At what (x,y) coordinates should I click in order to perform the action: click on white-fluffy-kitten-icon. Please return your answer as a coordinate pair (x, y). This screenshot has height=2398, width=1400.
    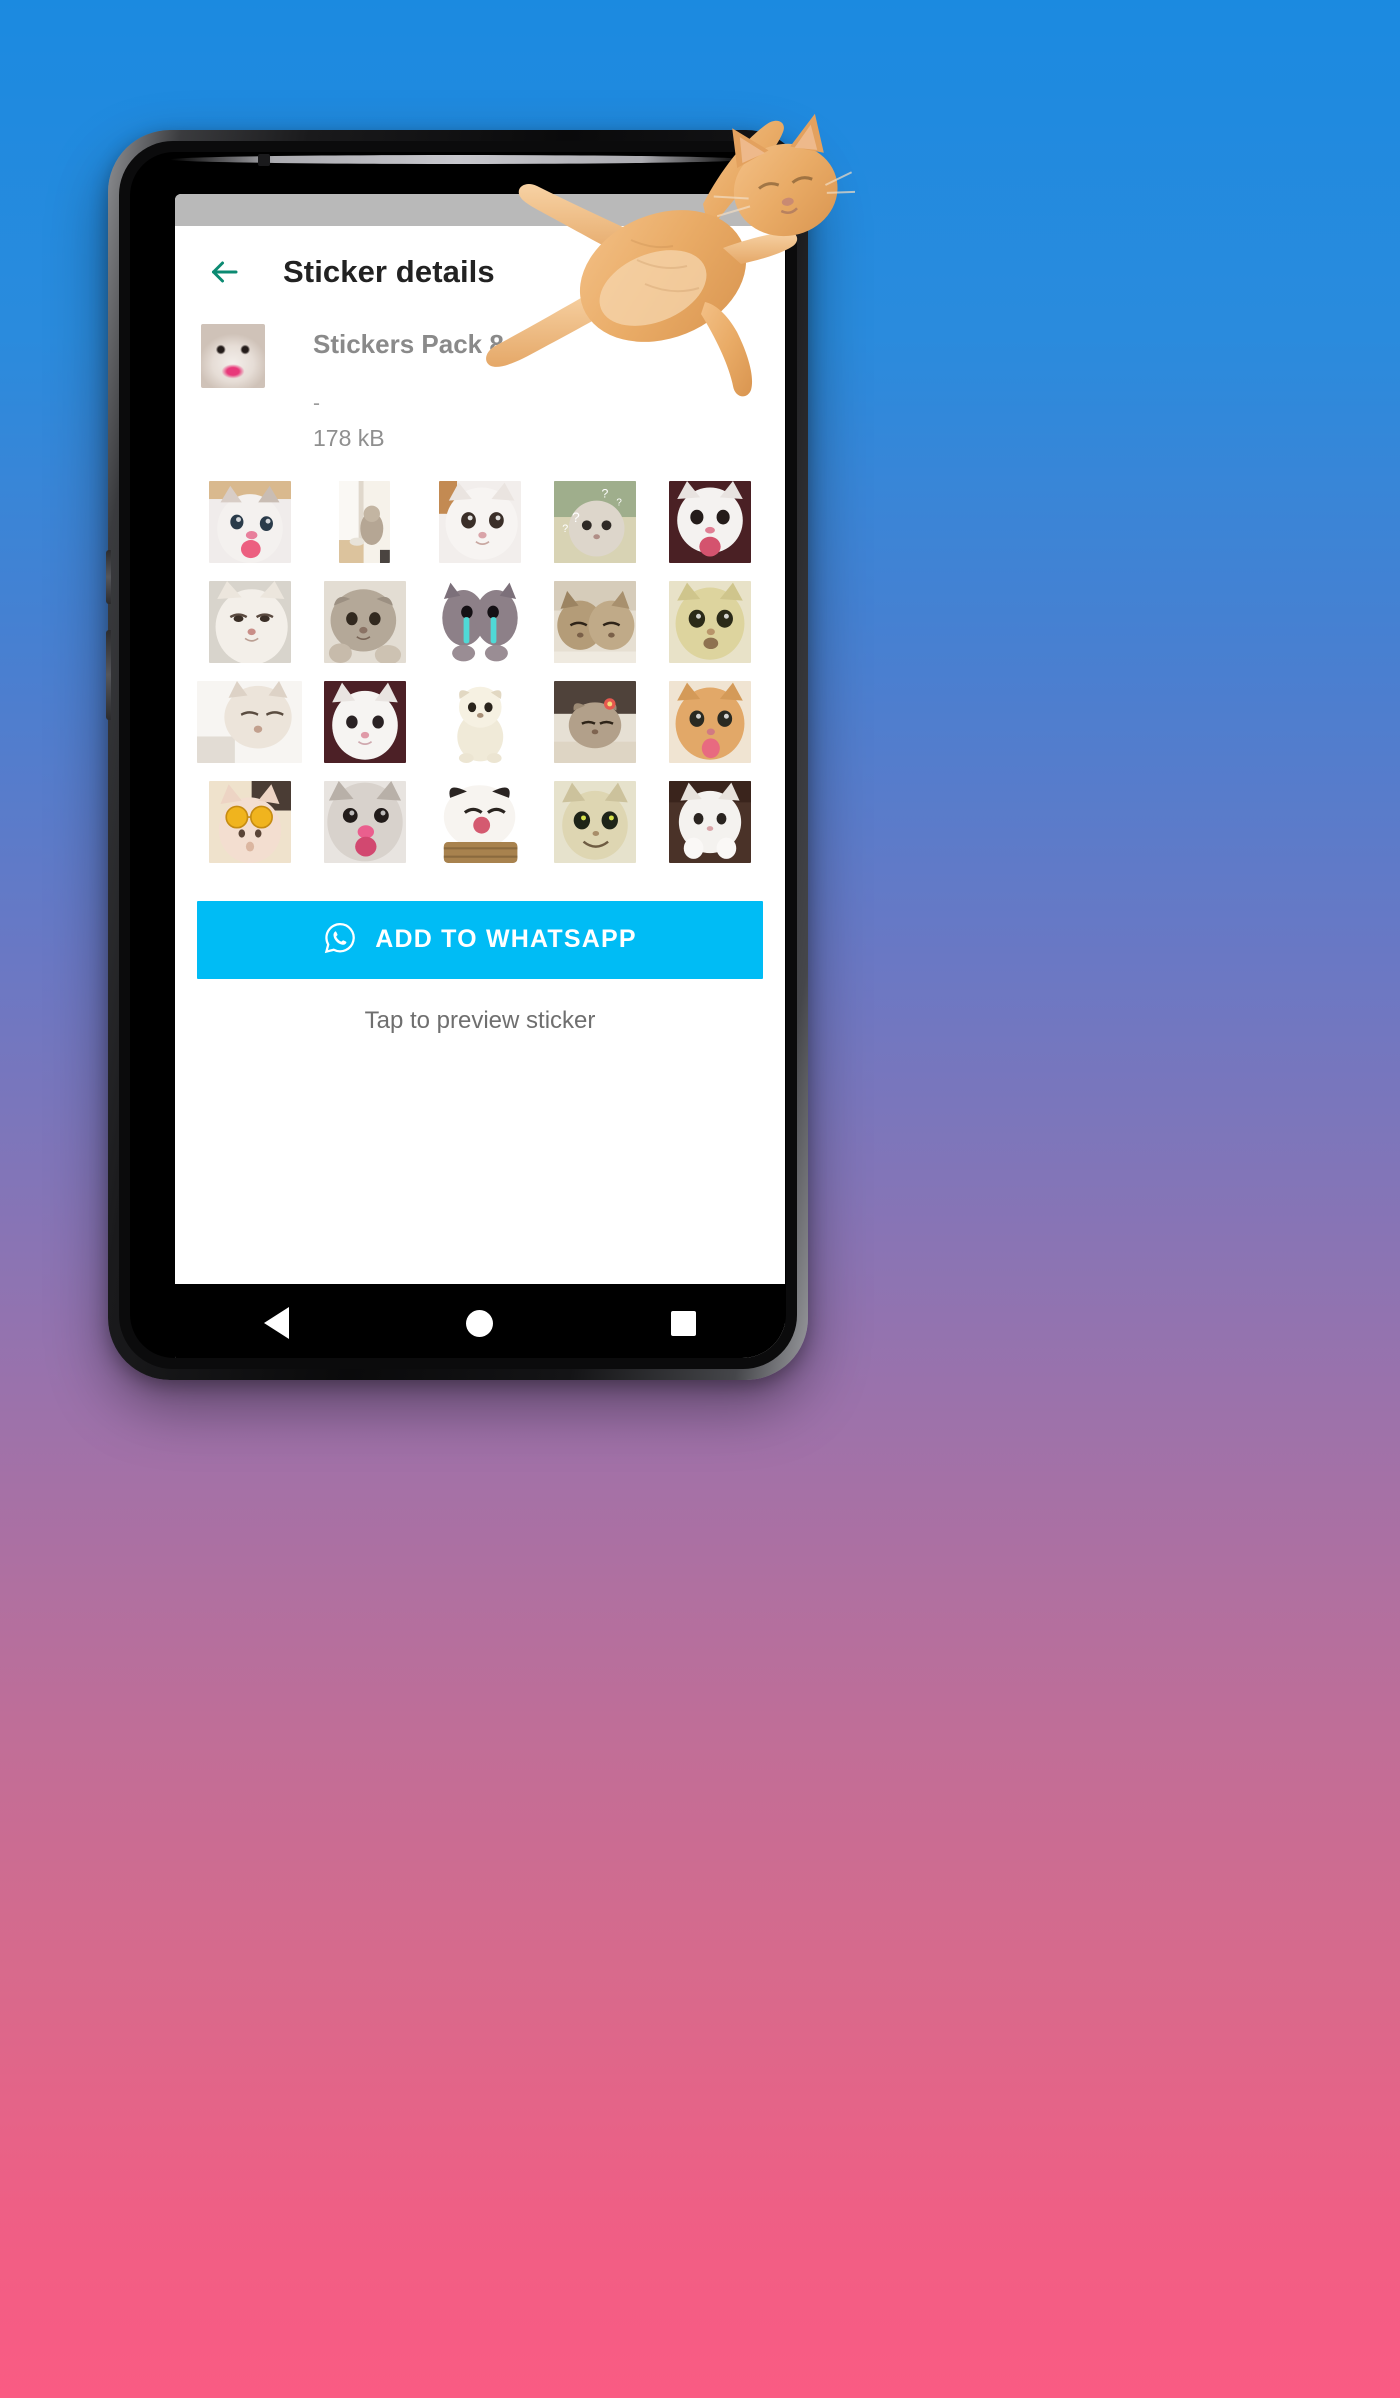
    Looking at the image, I should click on (364, 721).